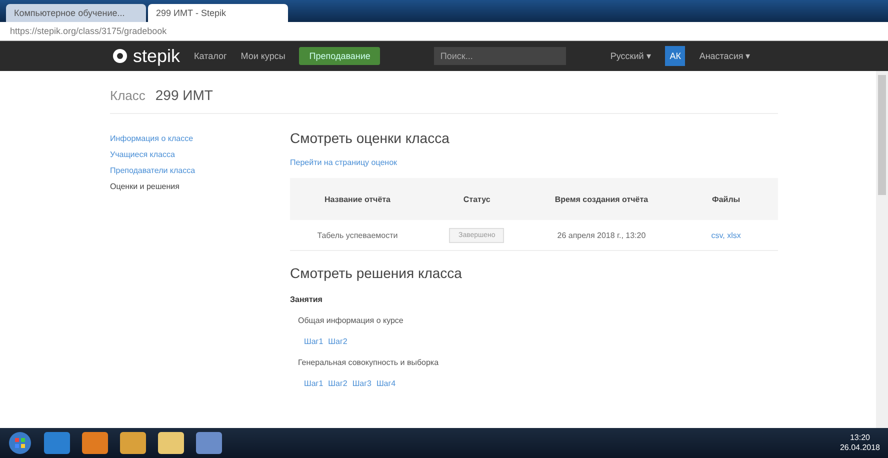  Describe the element at coordinates (307, 299) in the screenshot. I see `lessons-heading: Занятия` at that location.